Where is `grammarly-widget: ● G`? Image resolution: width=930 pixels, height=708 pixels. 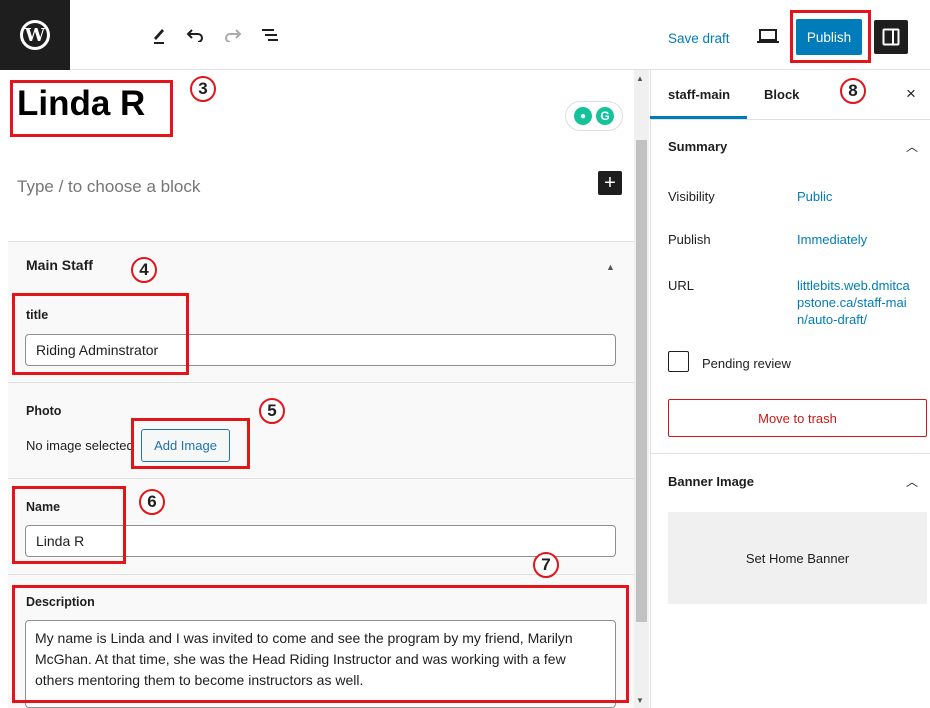
grammarly-widget: ● G is located at coordinates (594, 116).